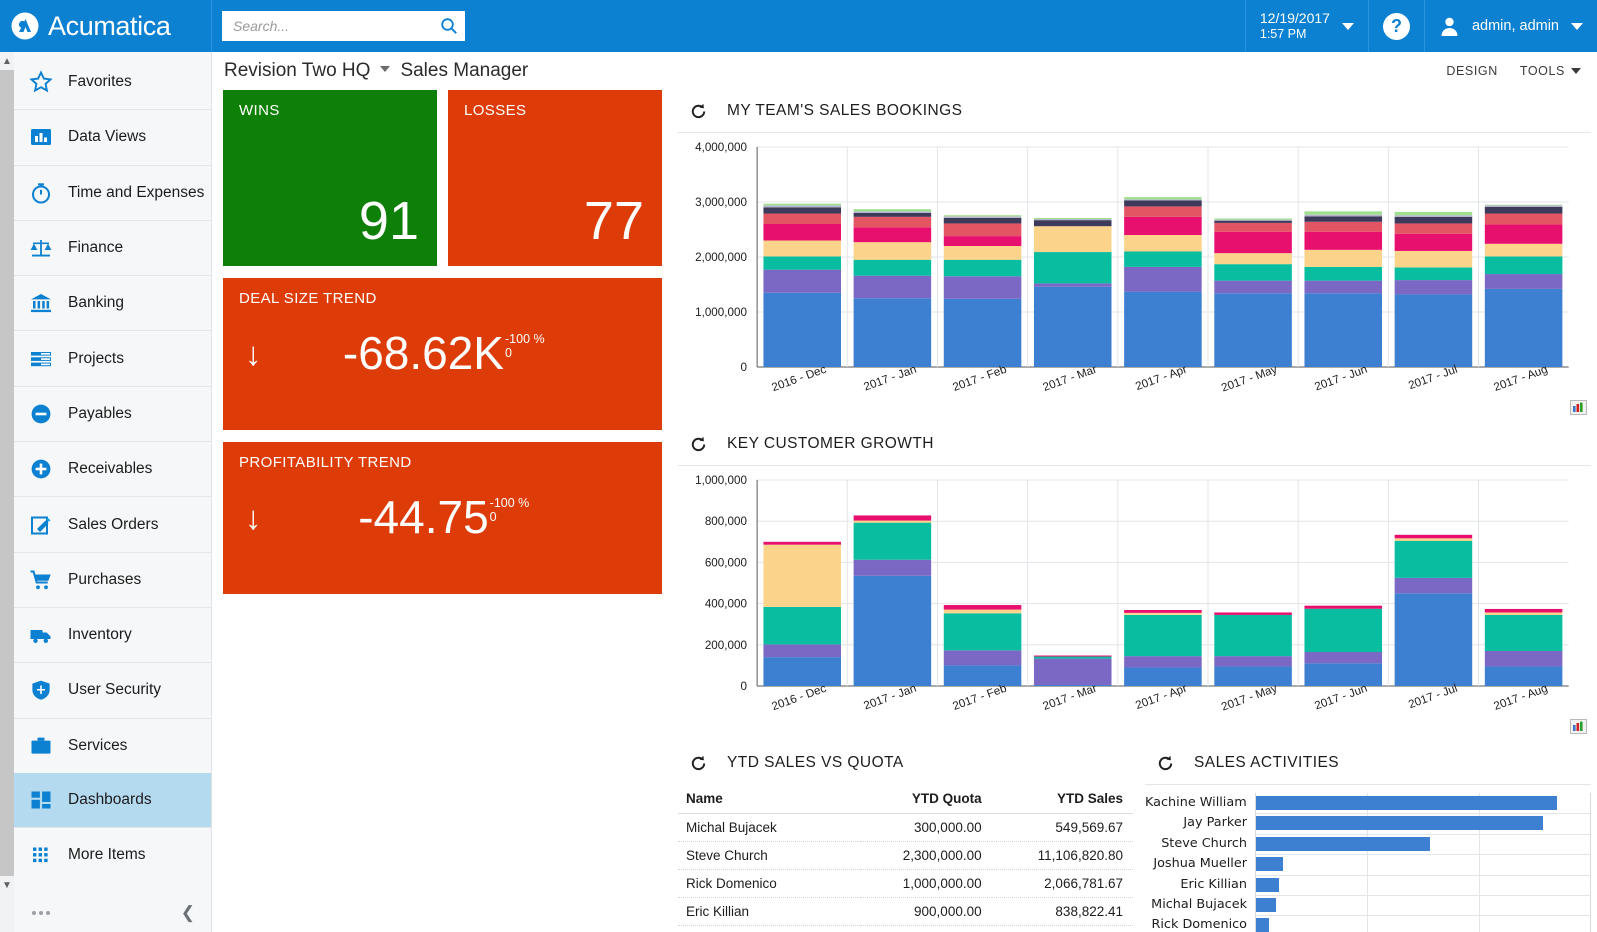 This screenshot has height=932, width=1597. I want to click on column-header-ytd-quota: YTD Quota, so click(925, 799).